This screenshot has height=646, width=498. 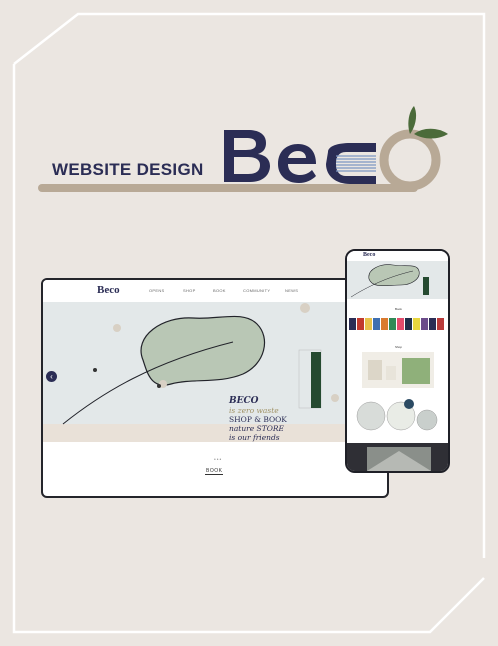 I want to click on phone-hero, so click(x=397, y=280).